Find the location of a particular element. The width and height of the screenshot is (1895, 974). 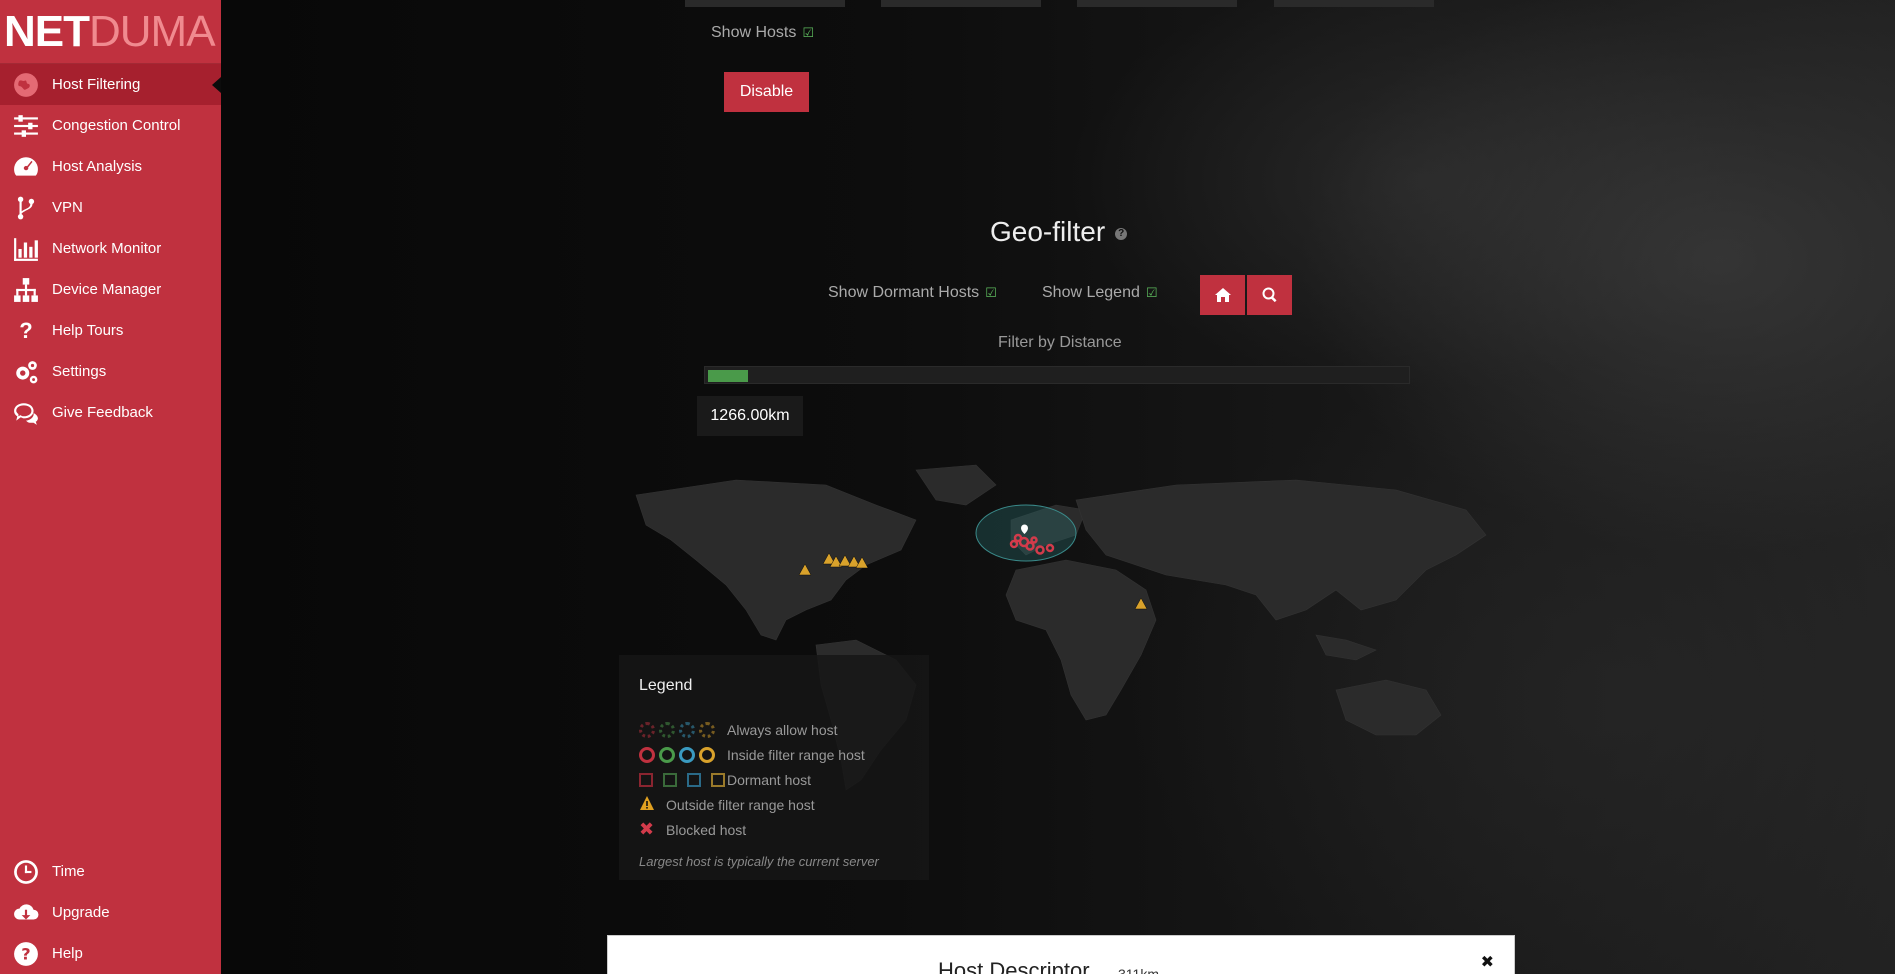

legend-row: Inside filter range host is located at coordinates (784, 754).